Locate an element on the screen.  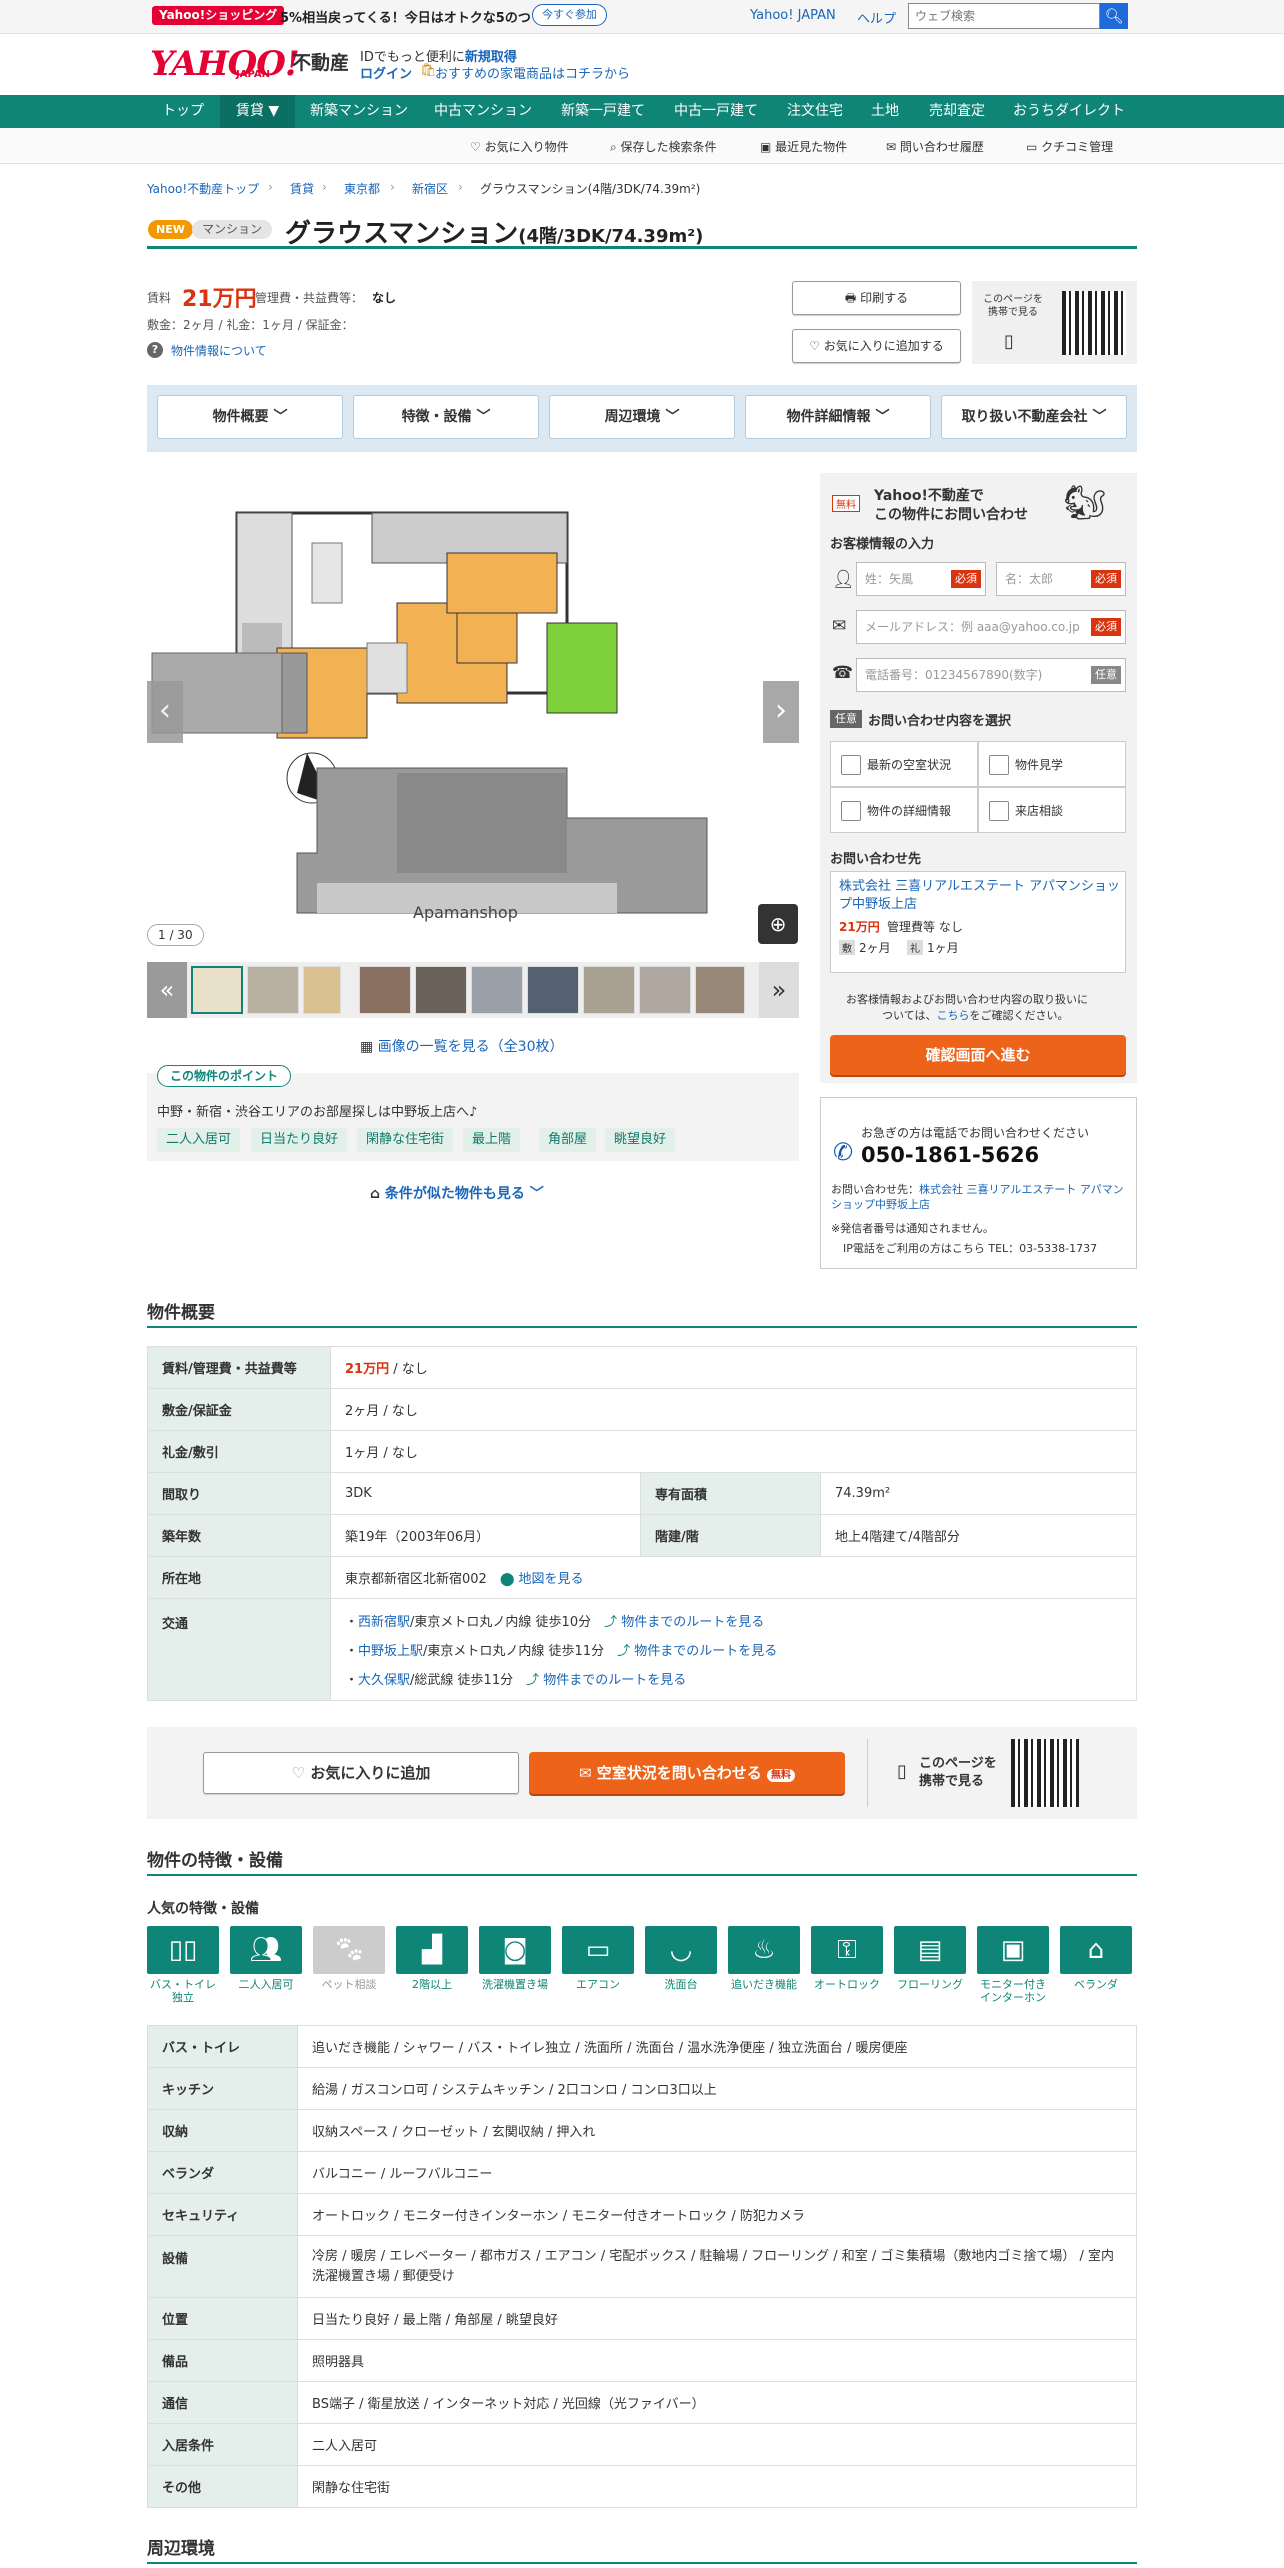
station-link: 中野坂上駅 is located at coordinates (390, 1651).